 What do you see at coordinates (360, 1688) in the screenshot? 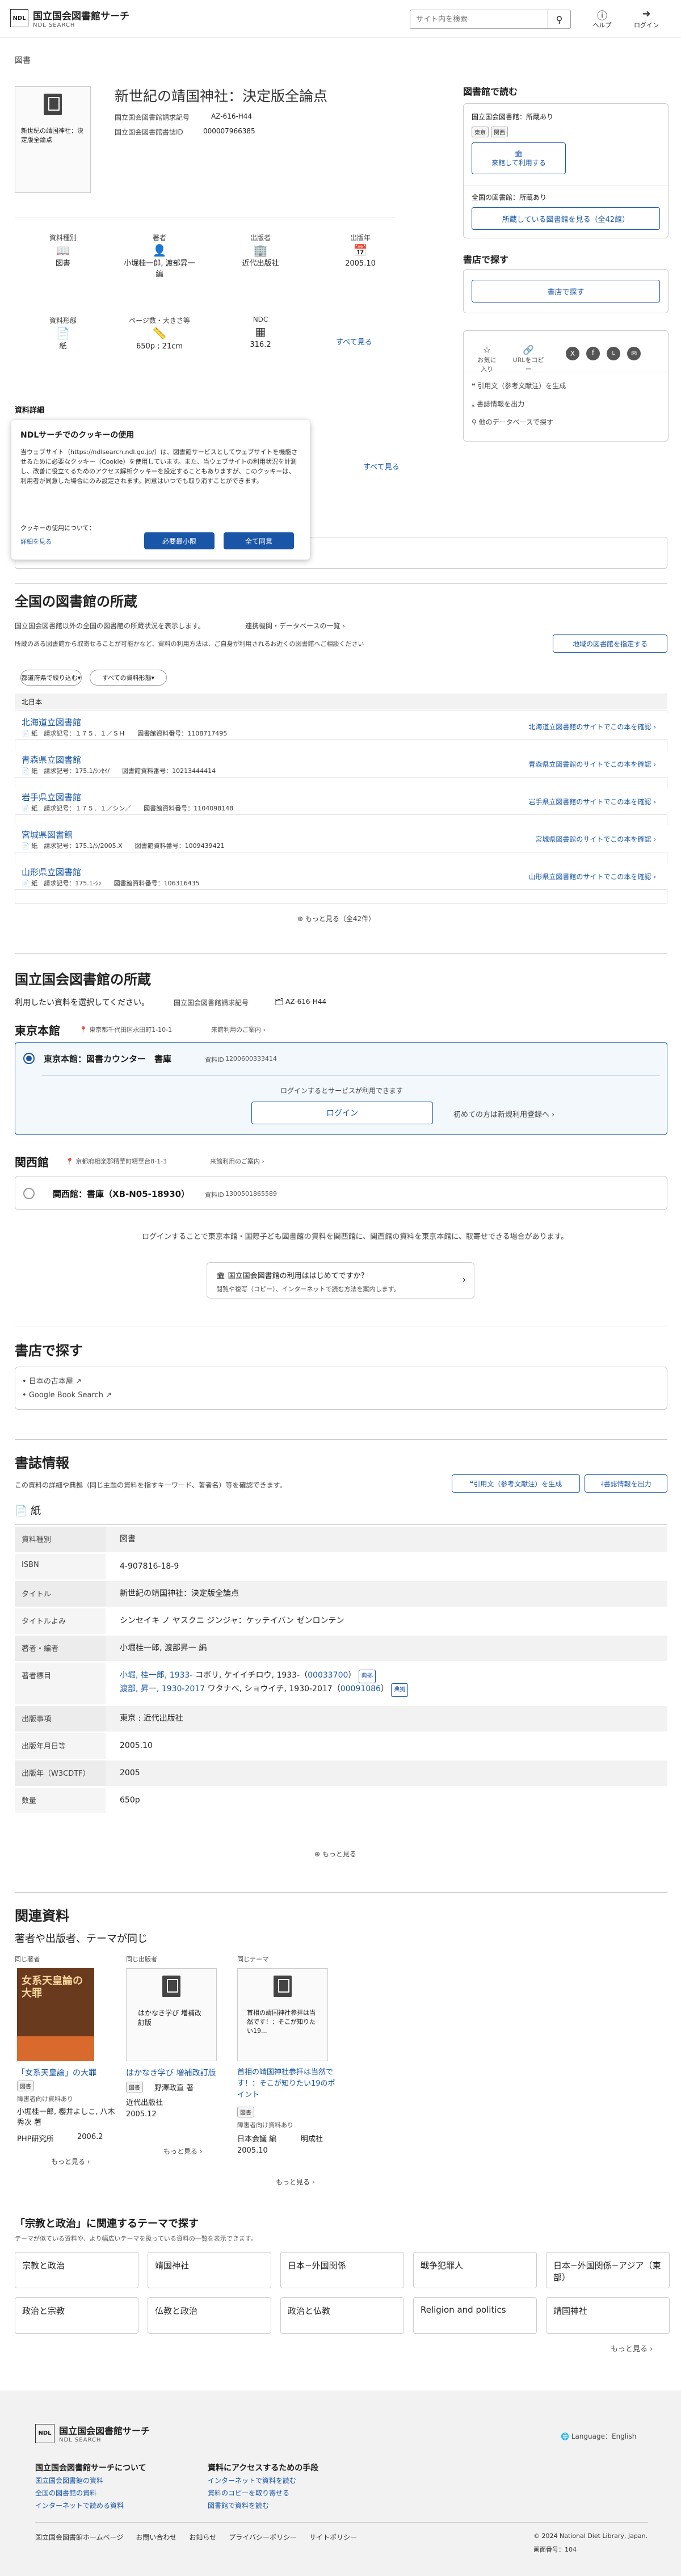
I see `authority-id-link: 00091086` at bounding box center [360, 1688].